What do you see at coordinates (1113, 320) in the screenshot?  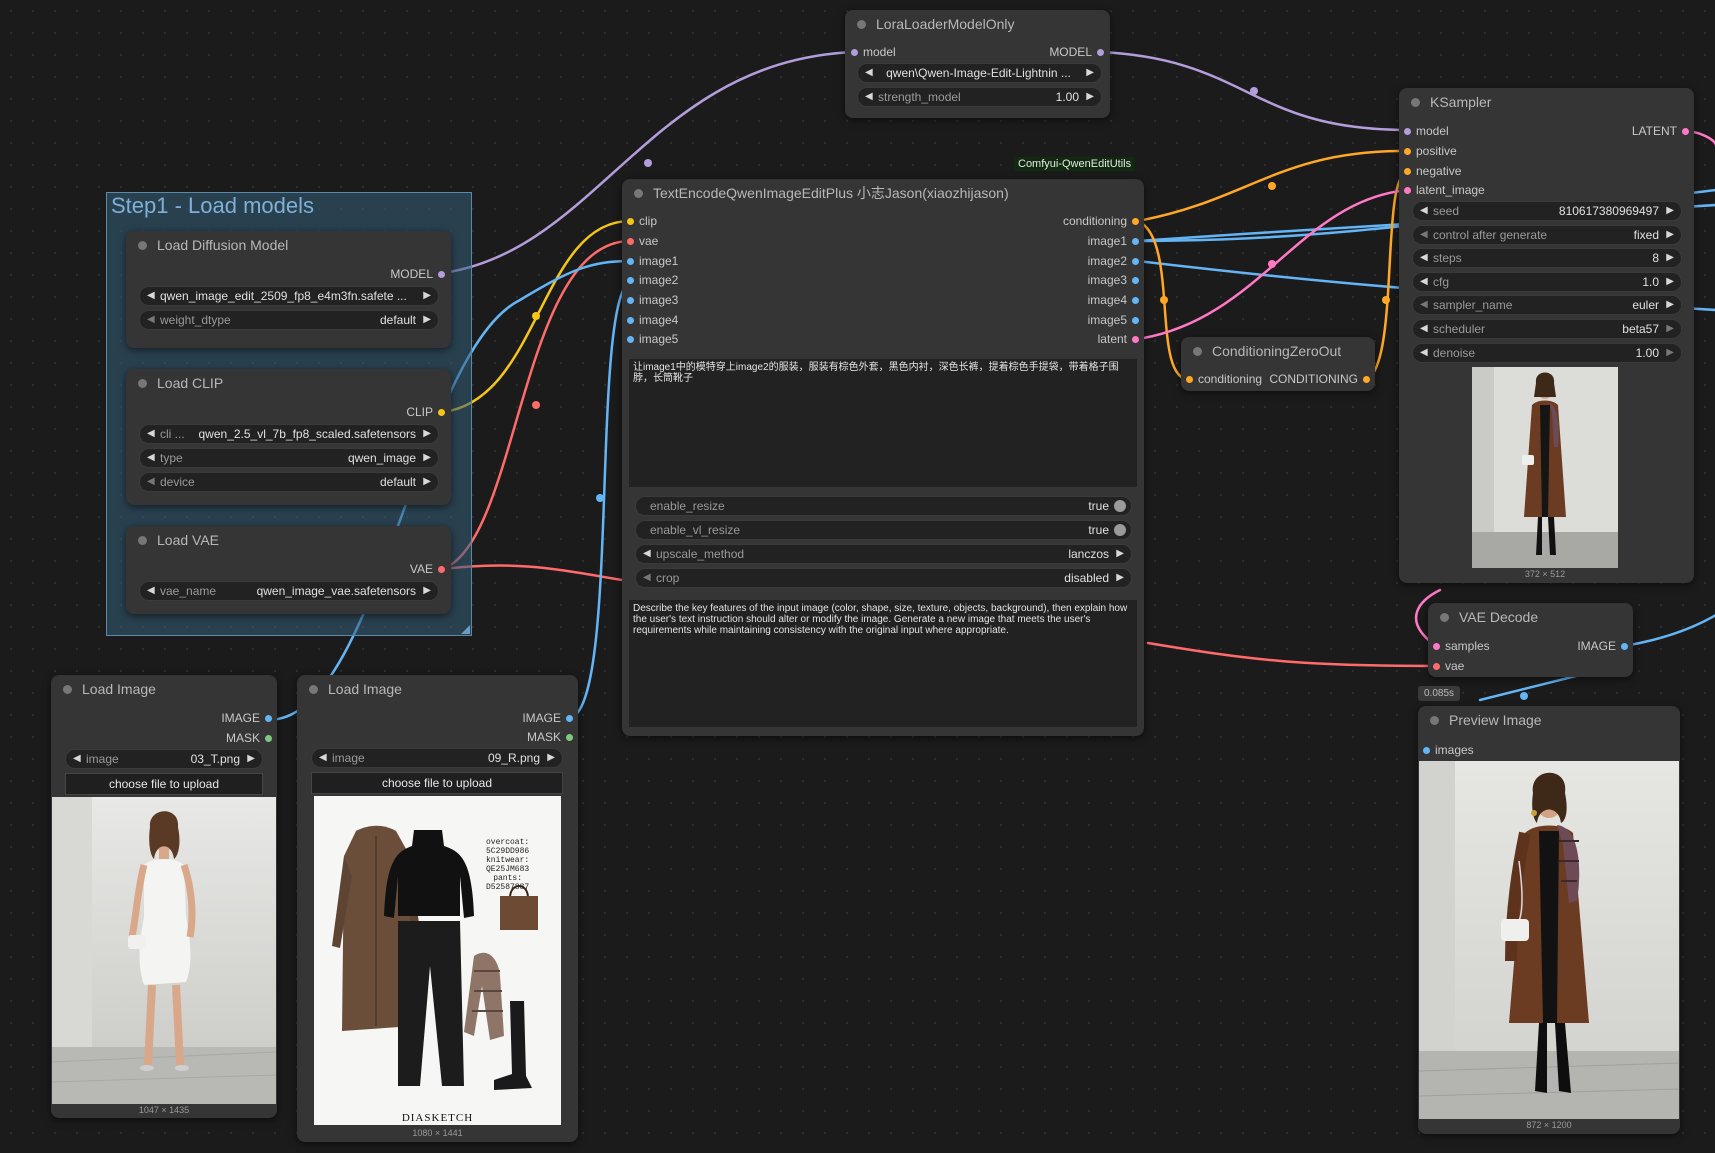 I see `output-image5: image5` at bounding box center [1113, 320].